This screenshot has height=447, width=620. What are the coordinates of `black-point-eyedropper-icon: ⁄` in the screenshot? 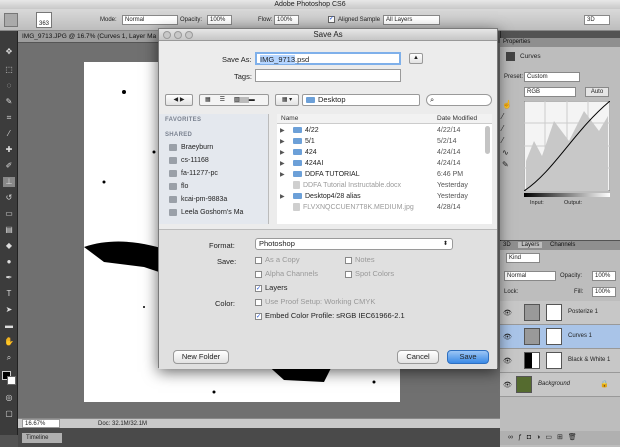 It's located at (509, 118).